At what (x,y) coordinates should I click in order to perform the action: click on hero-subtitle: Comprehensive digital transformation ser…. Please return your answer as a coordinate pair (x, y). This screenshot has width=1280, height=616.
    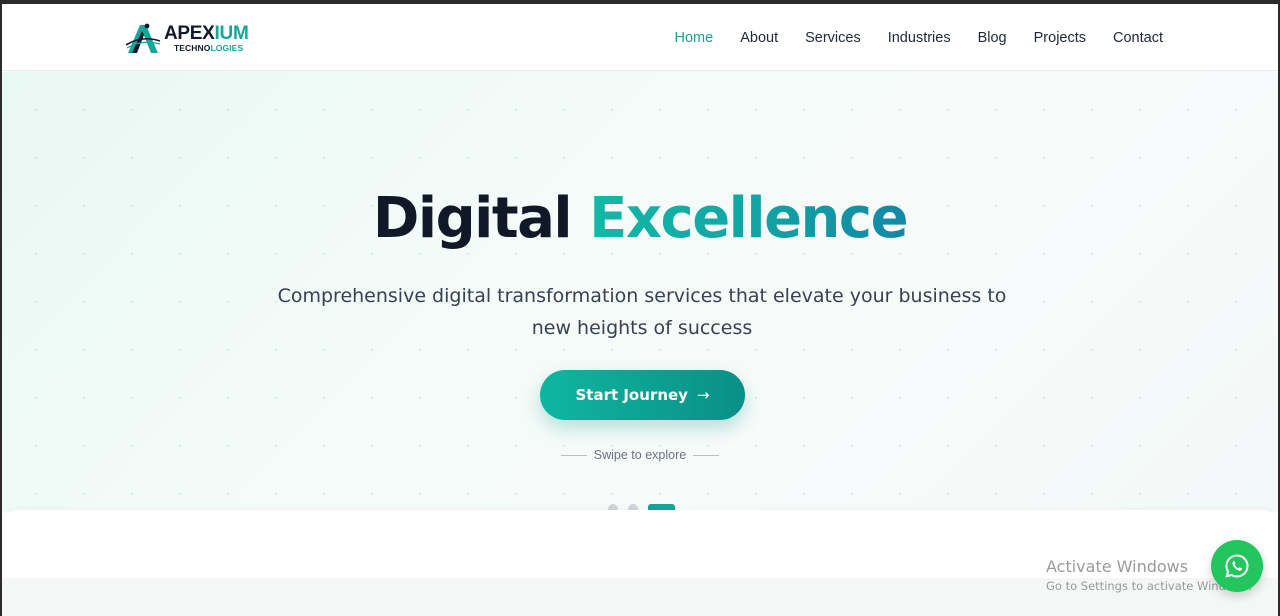
    Looking at the image, I should click on (642, 312).